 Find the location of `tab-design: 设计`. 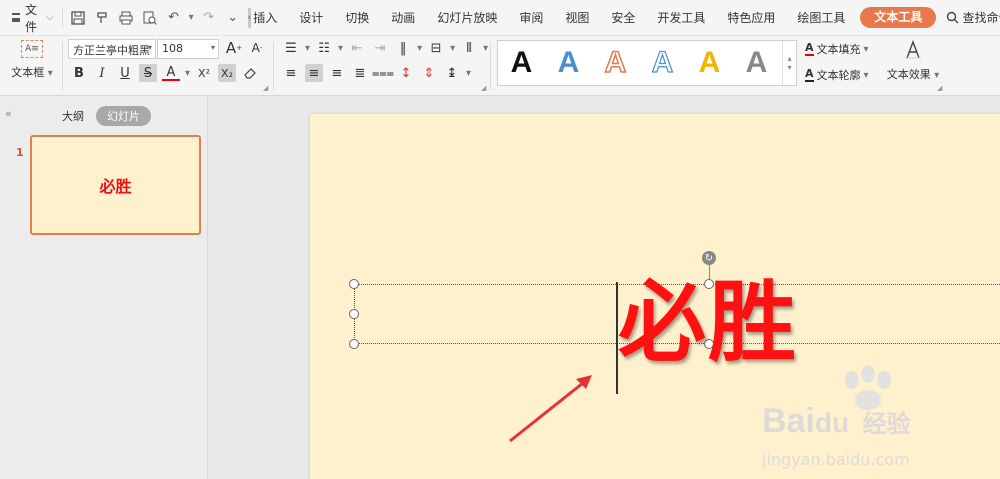

tab-design: 设计 is located at coordinates (311, 18).